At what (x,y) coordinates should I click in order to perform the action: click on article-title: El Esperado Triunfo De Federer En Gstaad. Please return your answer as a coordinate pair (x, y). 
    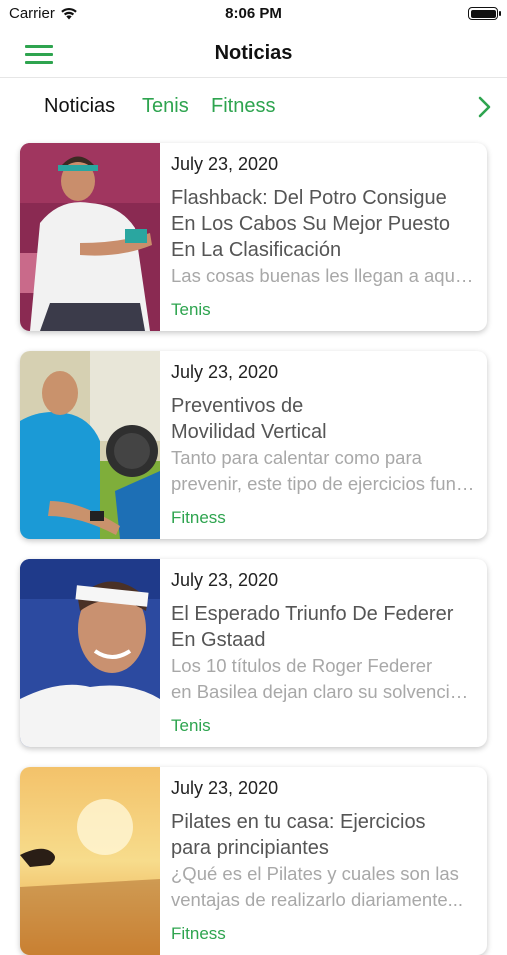
    Looking at the image, I should click on (312, 627).